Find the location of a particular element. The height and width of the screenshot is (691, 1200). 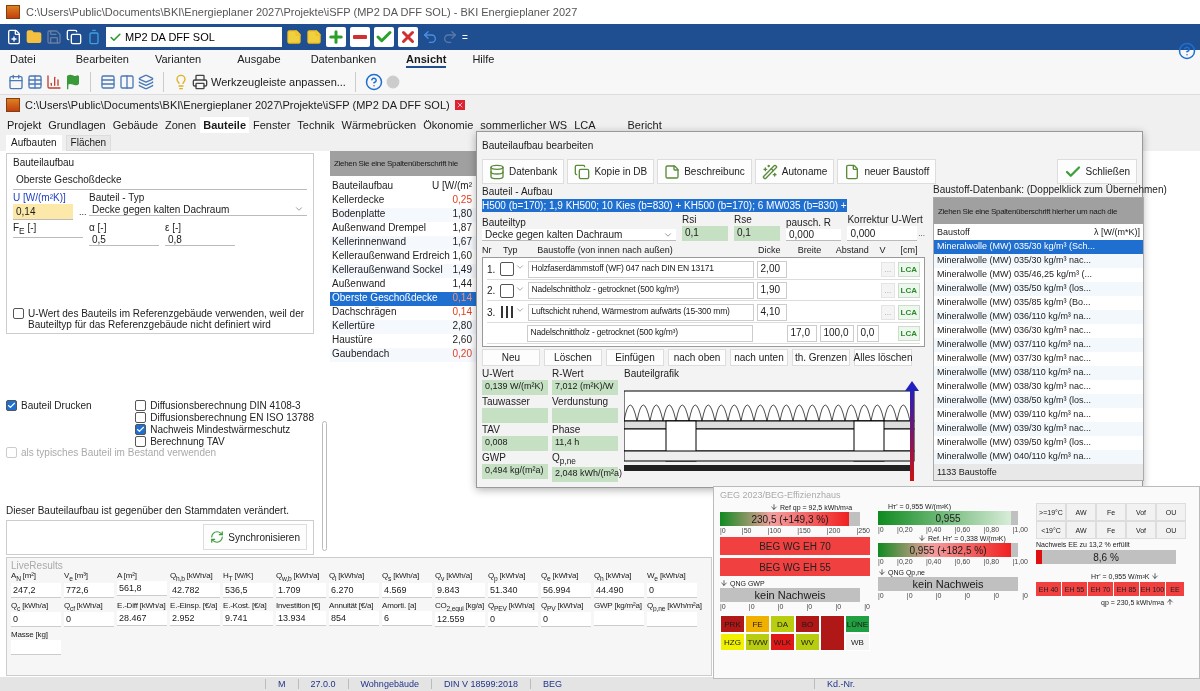

thickness-field: 4,10 is located at coordinates (771, 312).